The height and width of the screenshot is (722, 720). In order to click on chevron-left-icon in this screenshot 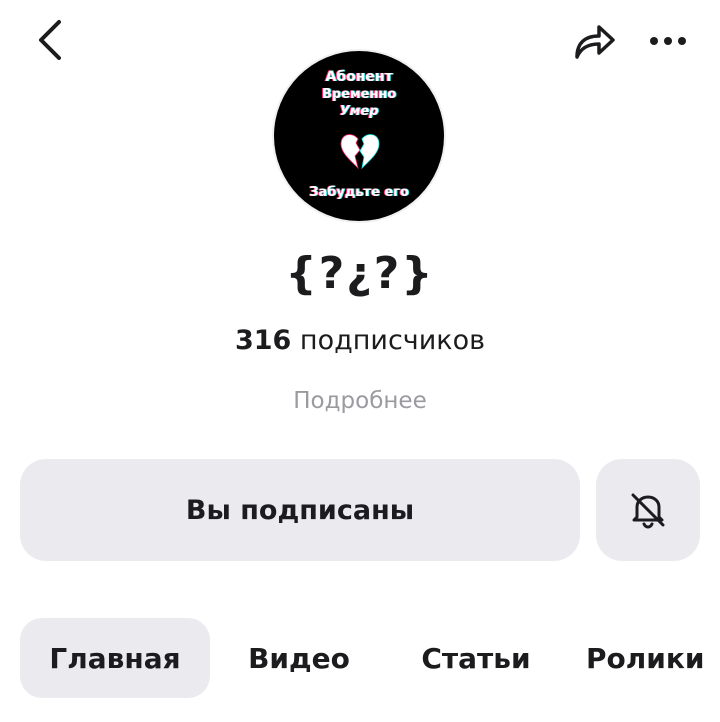, I will do `click(50, 40)`.